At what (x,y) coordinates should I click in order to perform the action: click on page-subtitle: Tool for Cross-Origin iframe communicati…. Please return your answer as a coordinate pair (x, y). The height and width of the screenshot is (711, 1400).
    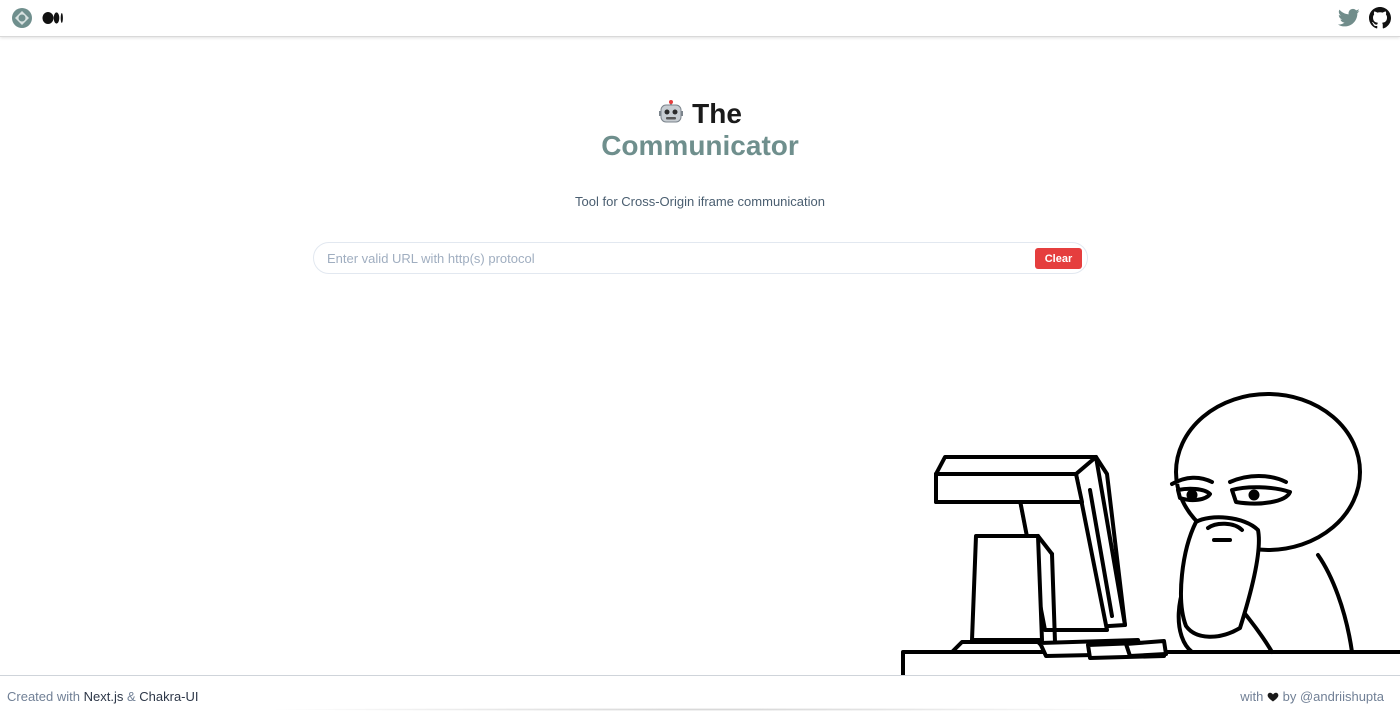
    Looking at the image, I should click on (700, 201).